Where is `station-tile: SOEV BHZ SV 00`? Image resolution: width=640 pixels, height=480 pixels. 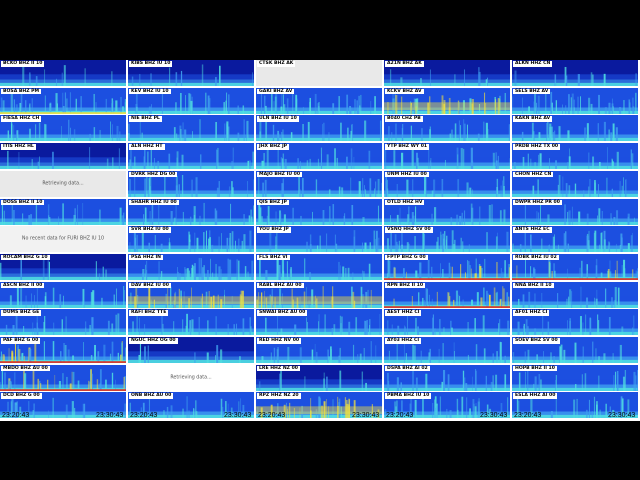 station-tile: SOEV BHZ SV 00 is located at coordinates (575, 350).